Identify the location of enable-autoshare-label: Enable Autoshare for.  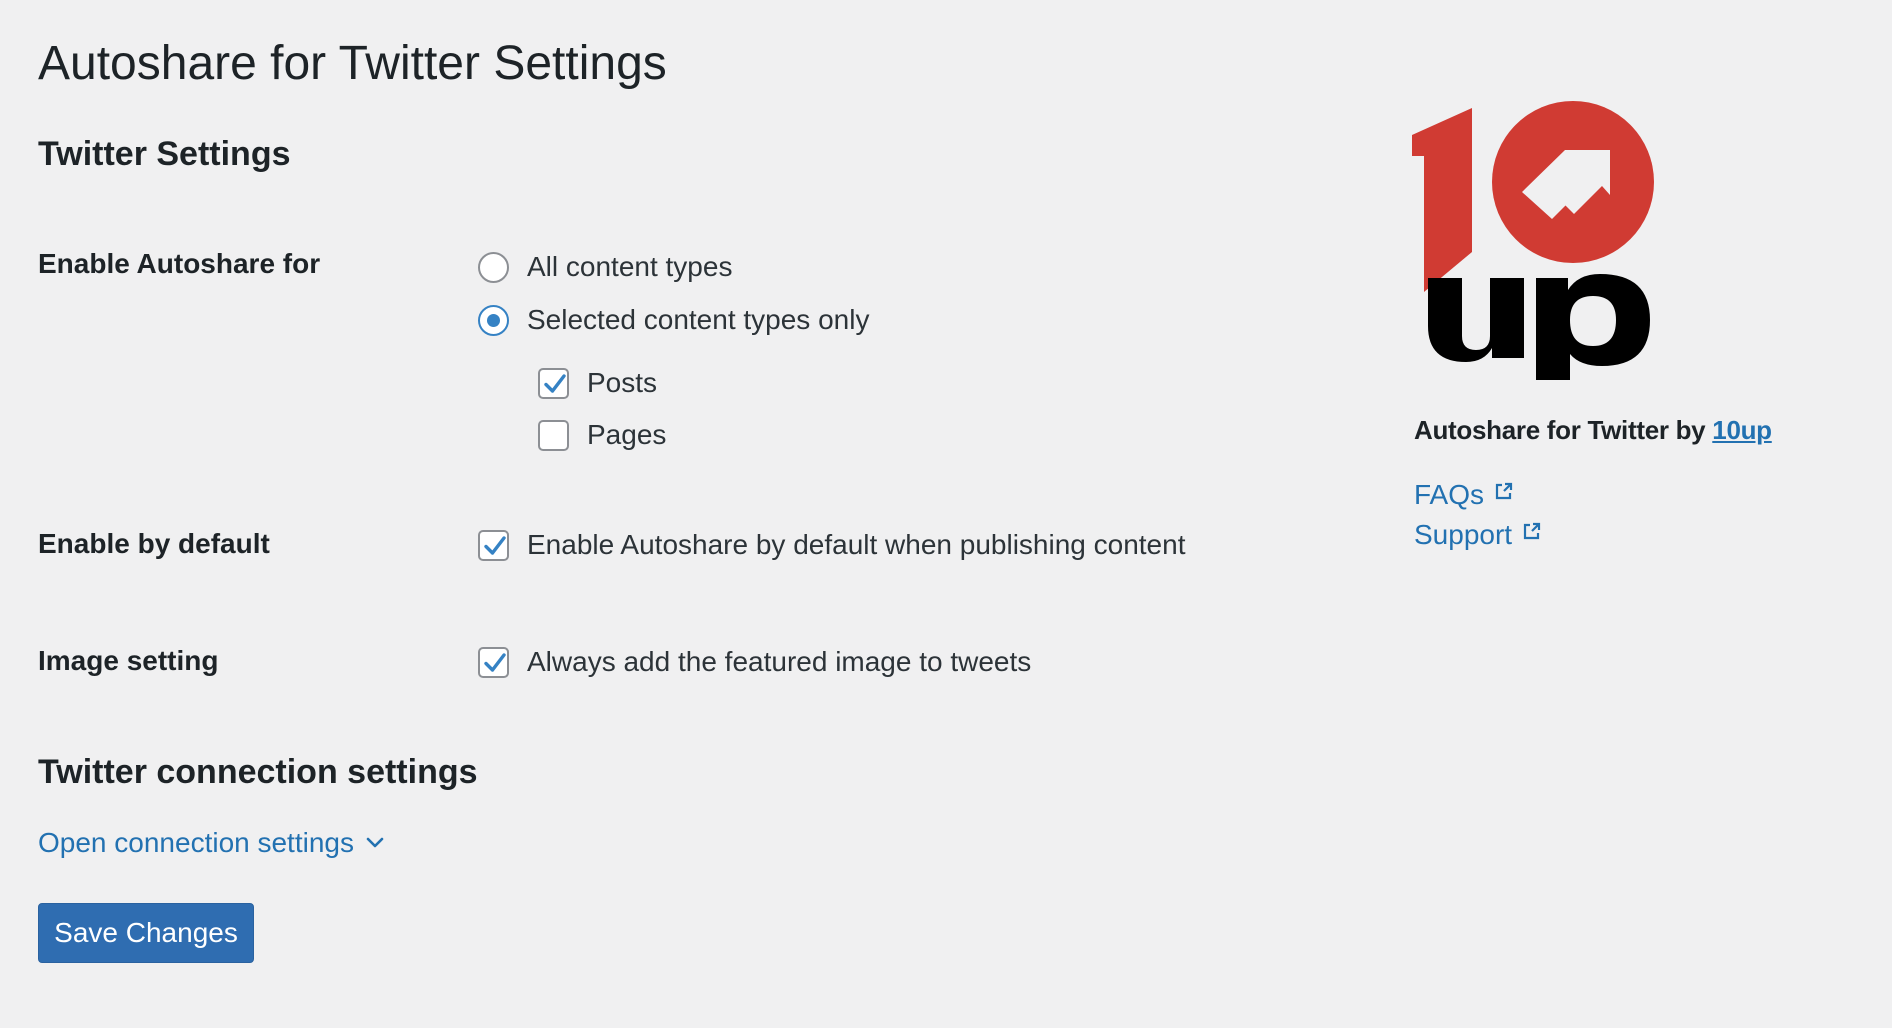
(179, 263).